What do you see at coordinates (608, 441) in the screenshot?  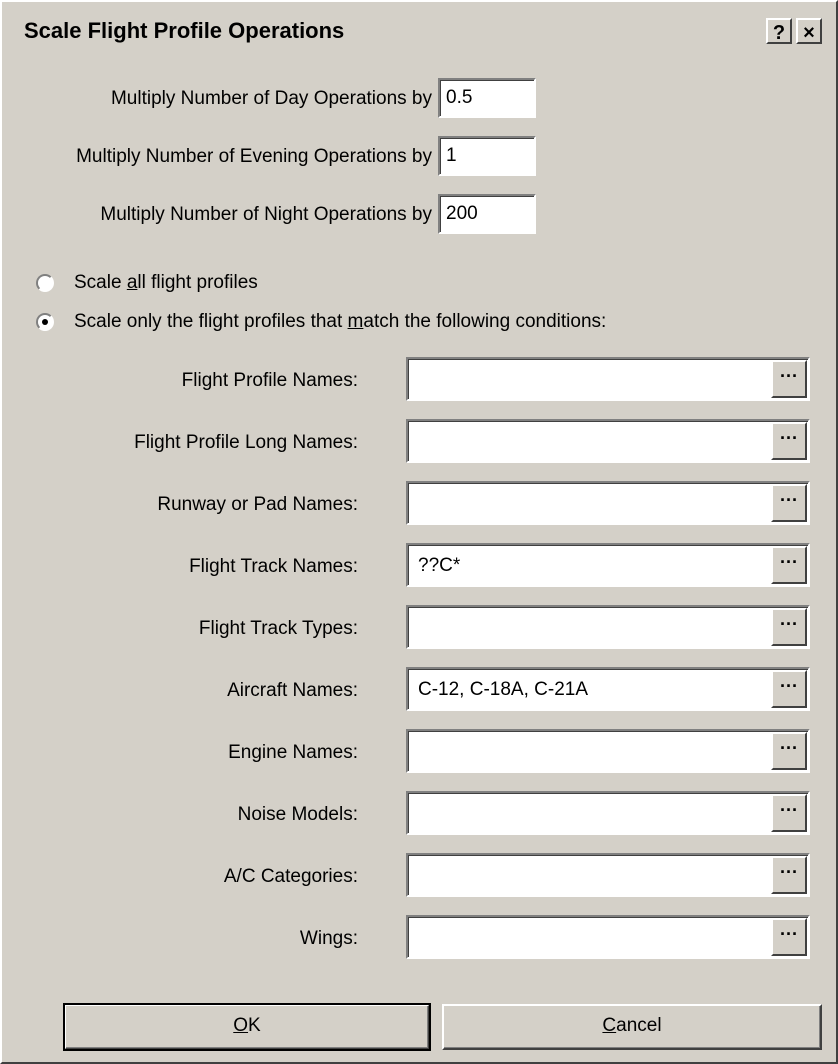 I see `flight-profile-long-names-field: ···` at bounding box center [608, 441].